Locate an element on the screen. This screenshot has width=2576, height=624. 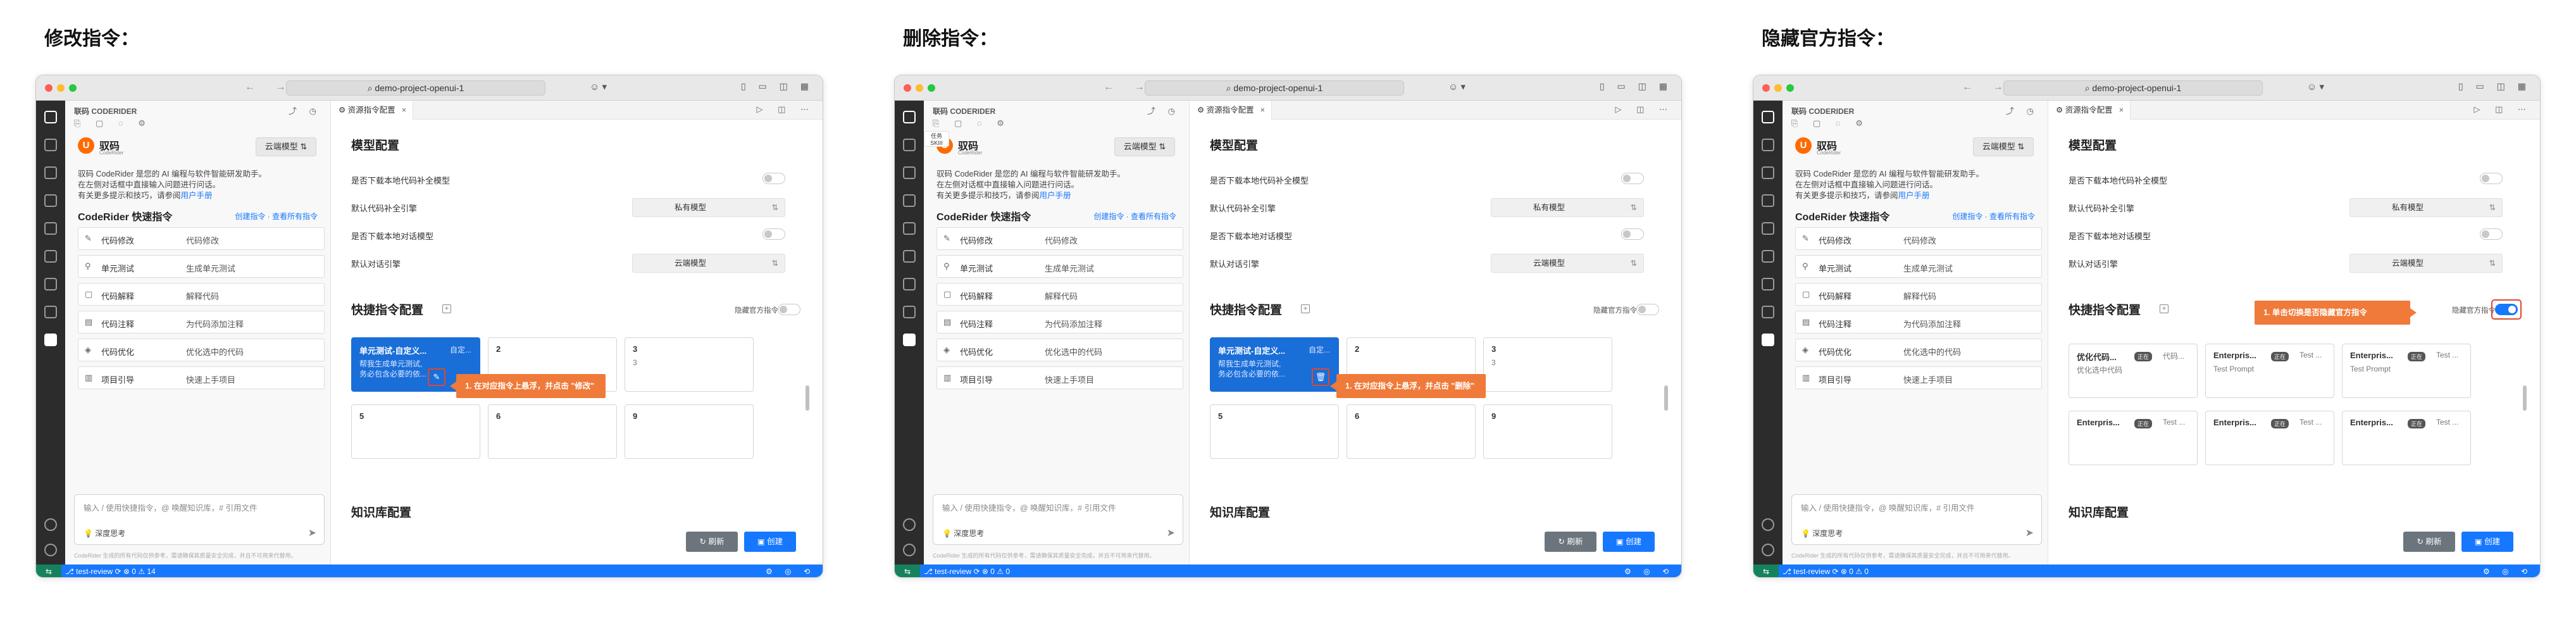
sidebar-header-icons: ⤴ ◷ is located at coordinates (1163, 110).